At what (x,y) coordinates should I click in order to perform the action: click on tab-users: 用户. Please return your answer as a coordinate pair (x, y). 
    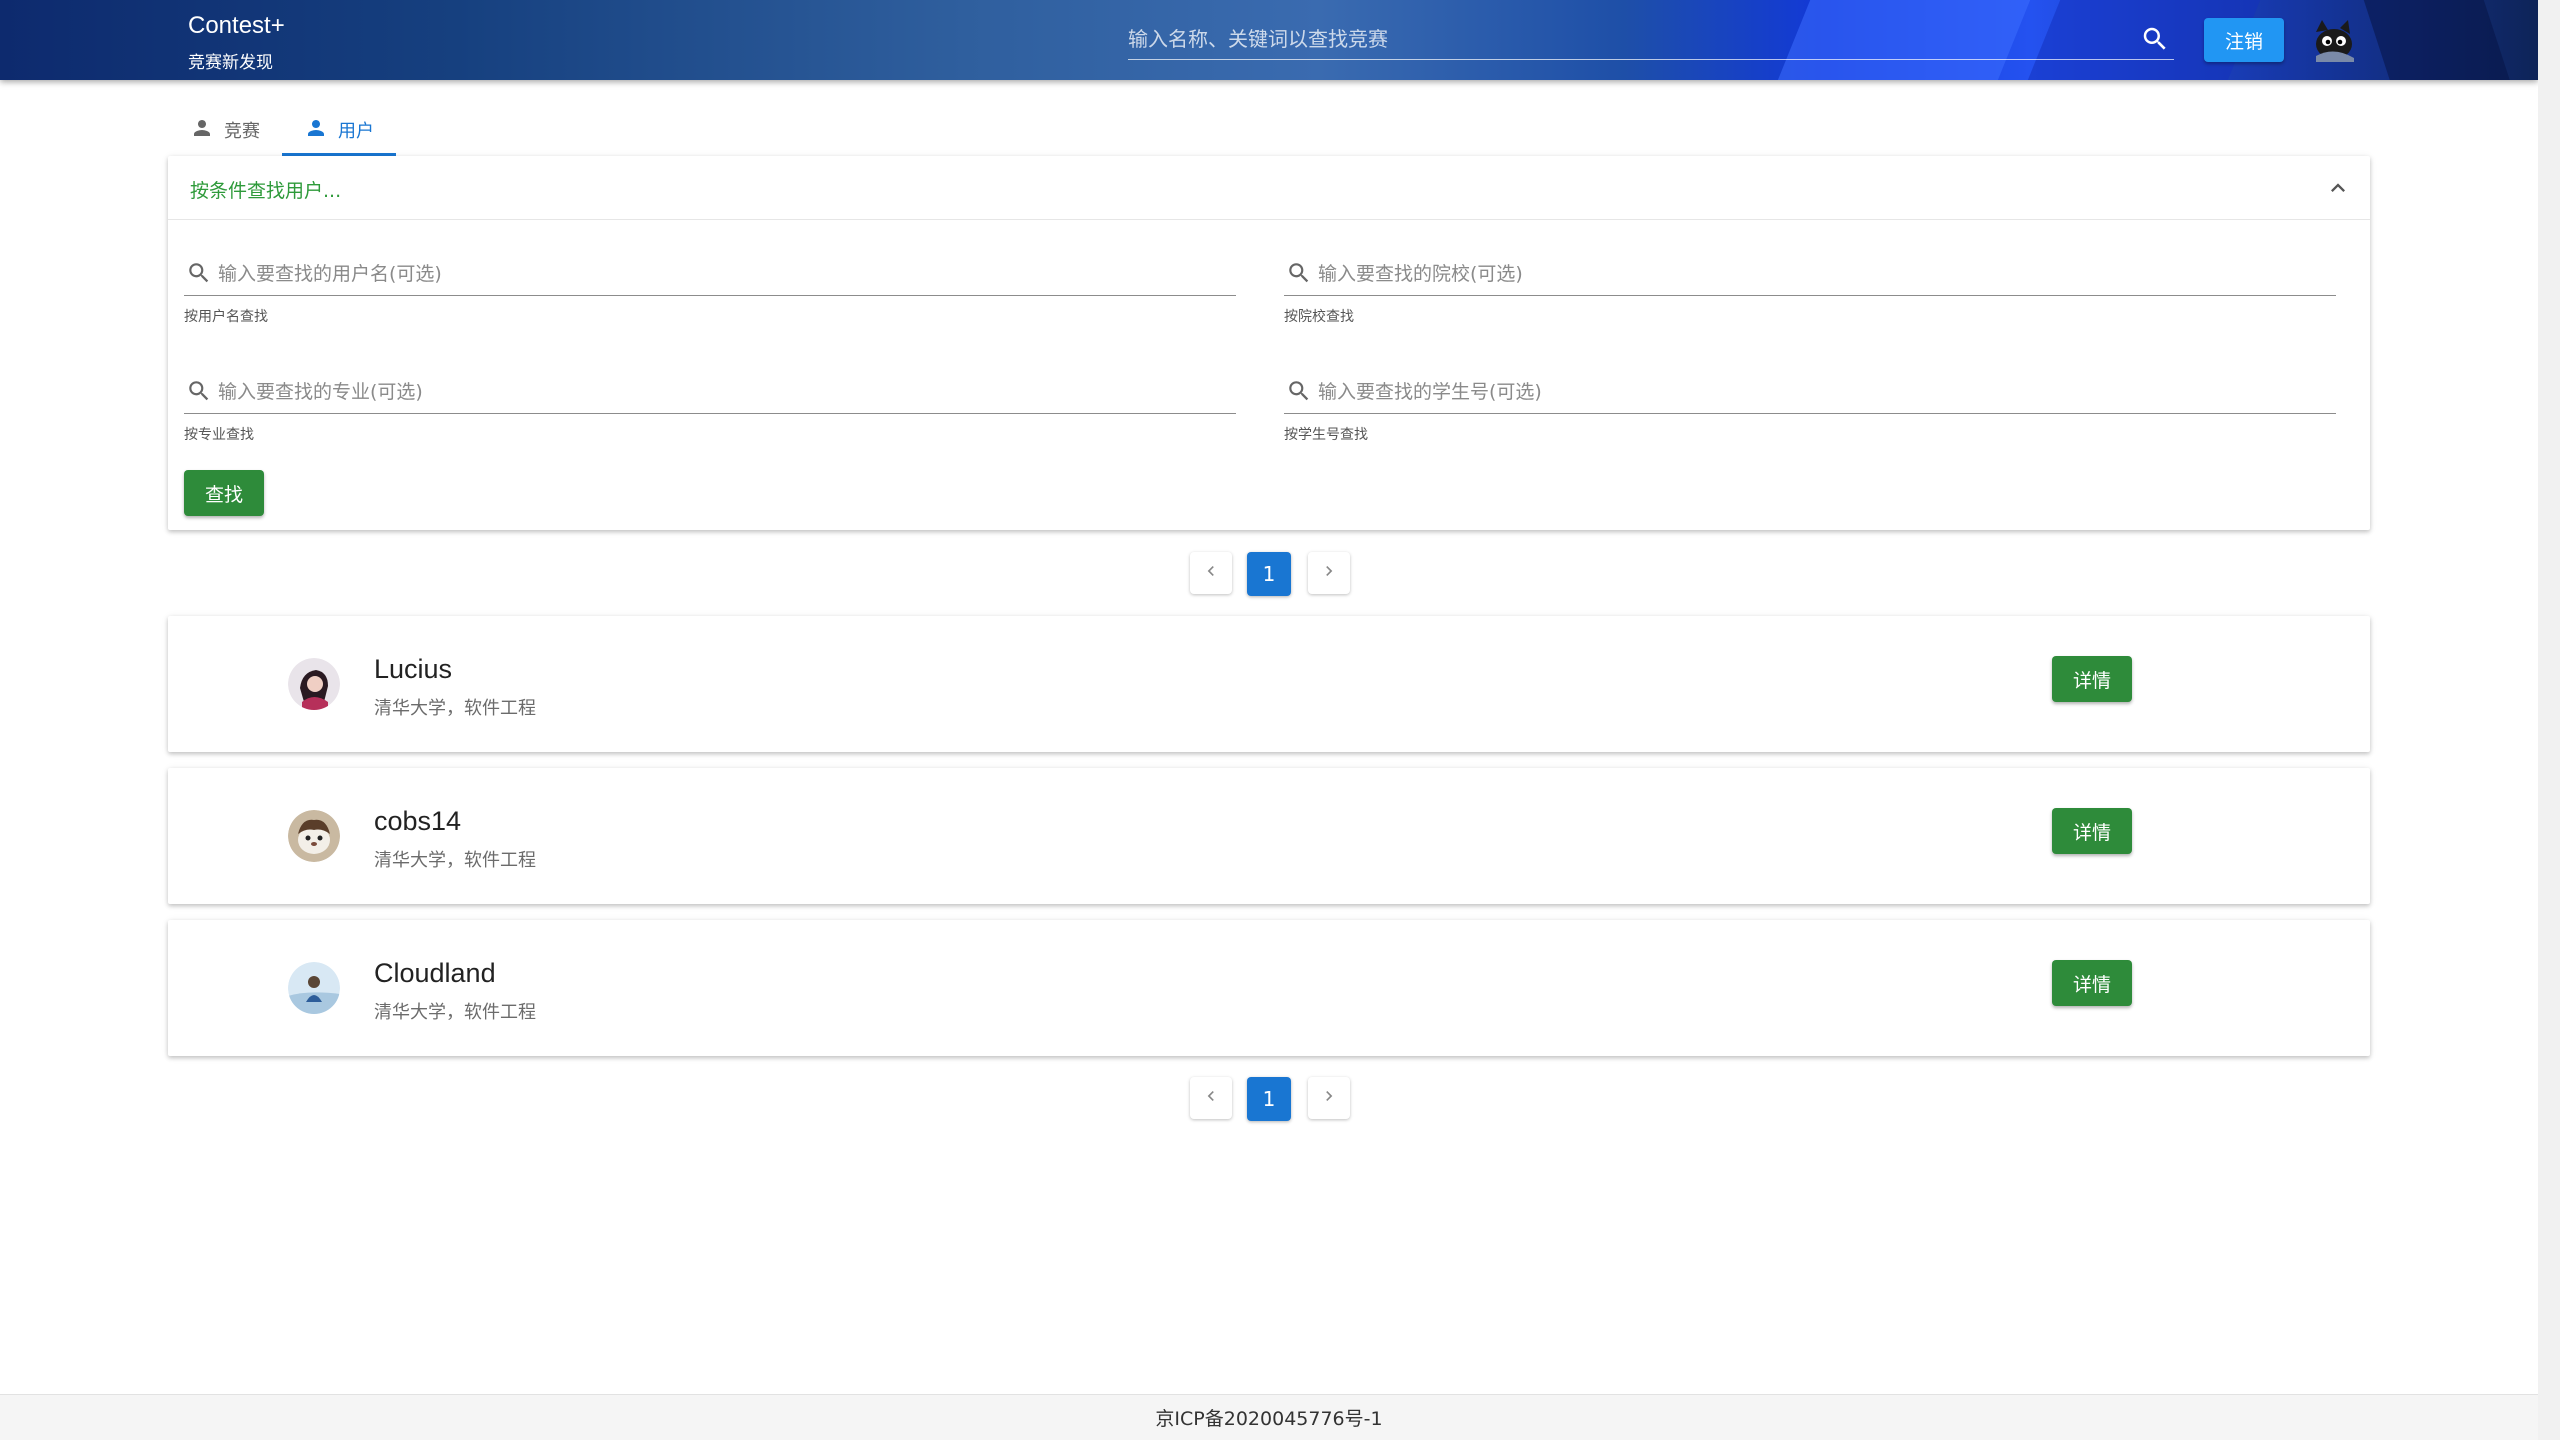
    Looking at the image, I should click on (339, 130).